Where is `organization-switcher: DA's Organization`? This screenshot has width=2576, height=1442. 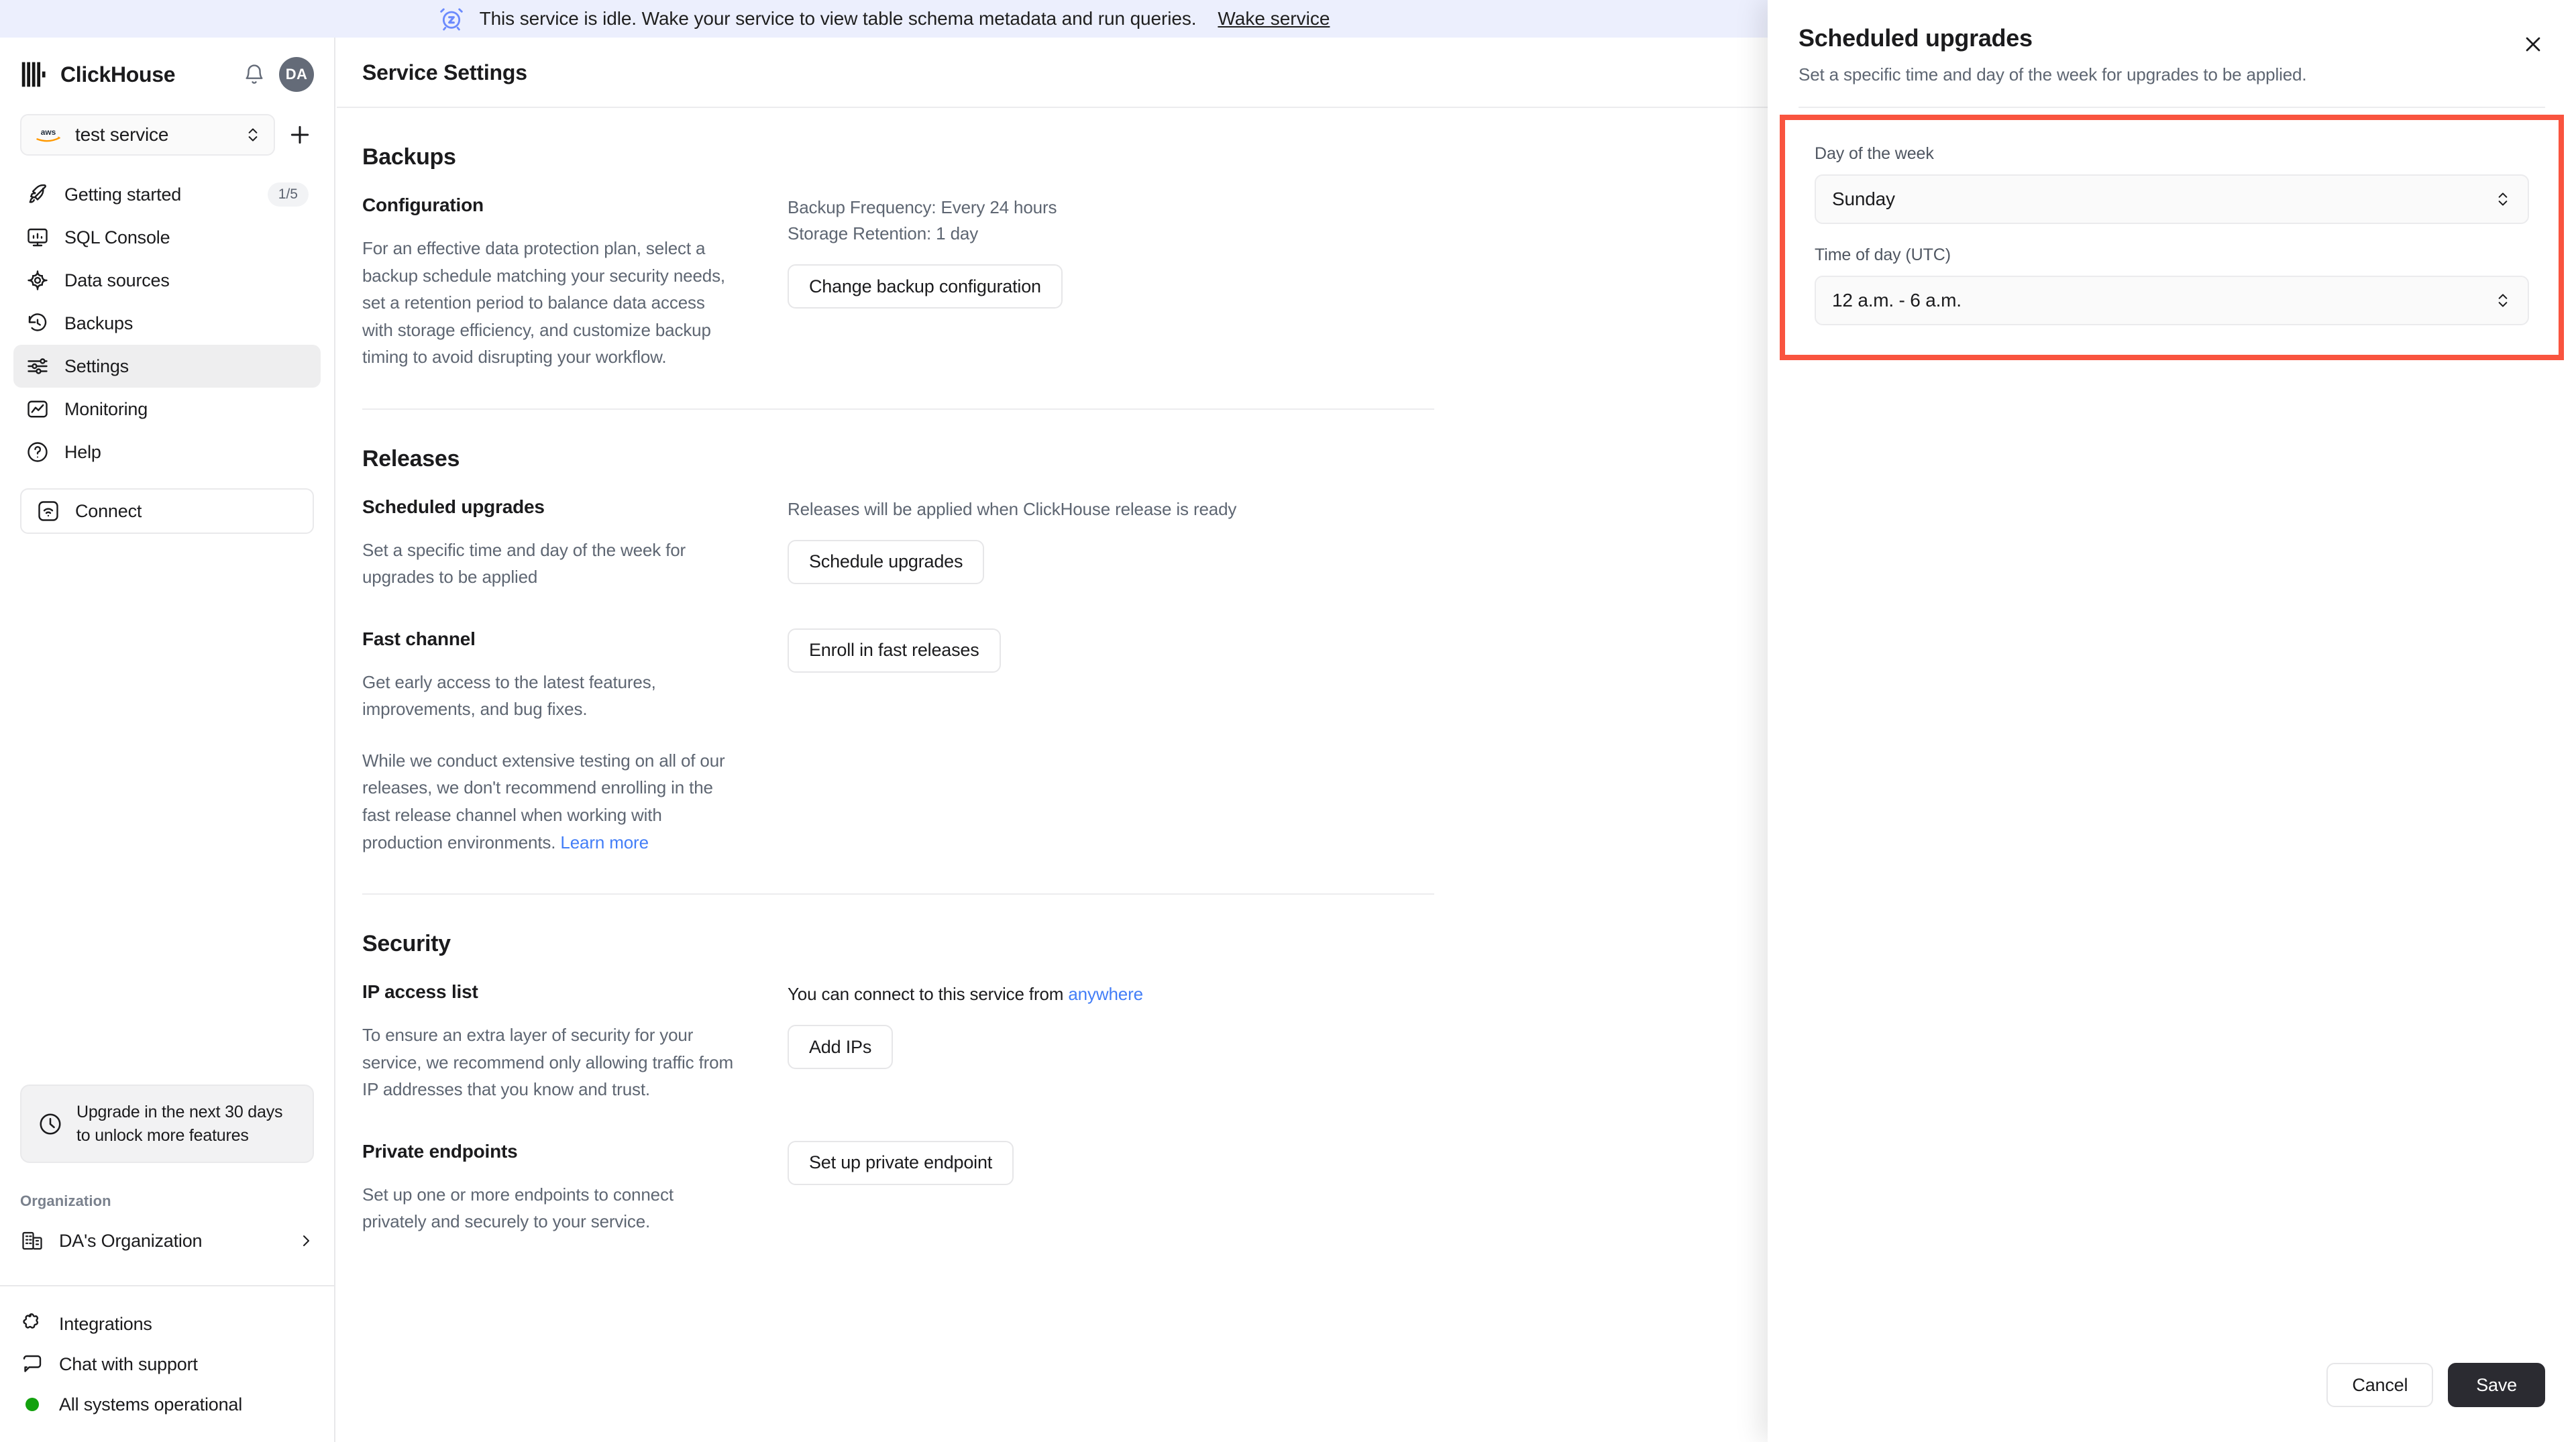 organization-switcher: DA's Organization is located at coordinates (167, 1241).